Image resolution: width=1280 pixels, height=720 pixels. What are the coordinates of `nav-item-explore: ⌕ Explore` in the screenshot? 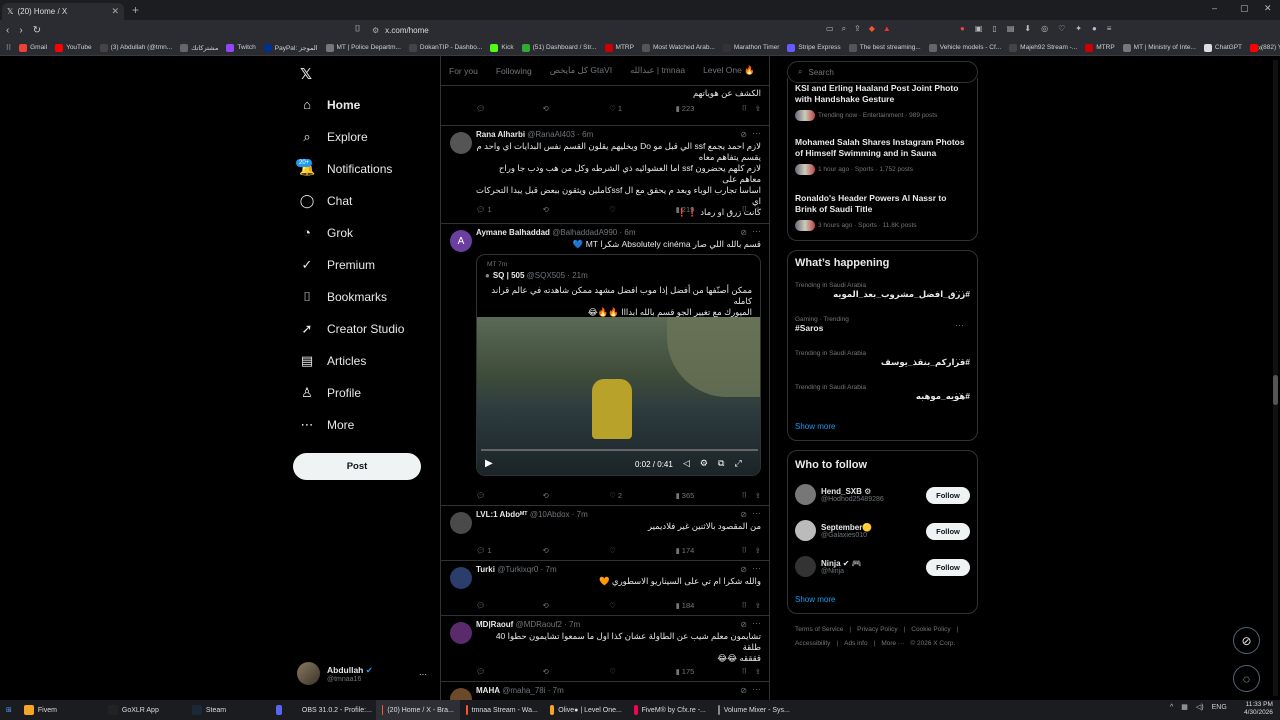 It's located at (333, 137).